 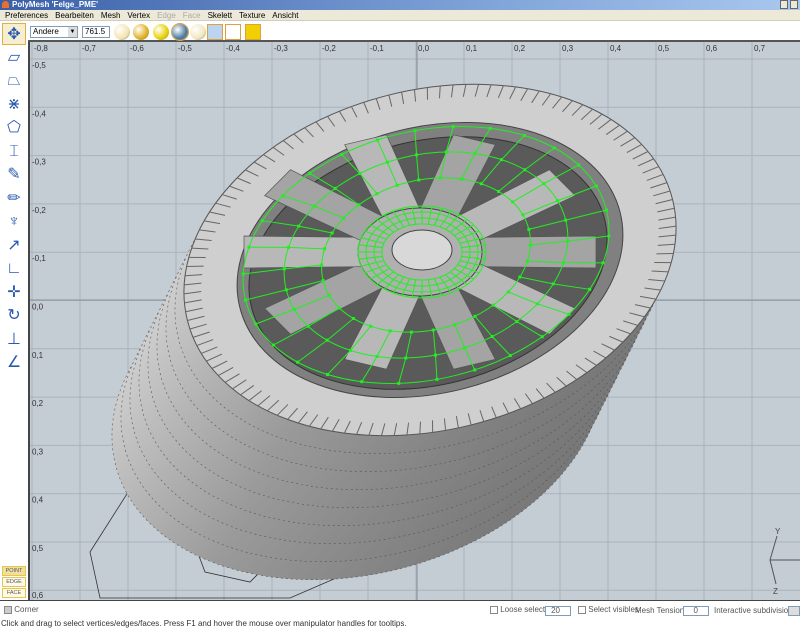 I want to click on ruler-y-label: 0,5, so click(x=38, y=548).